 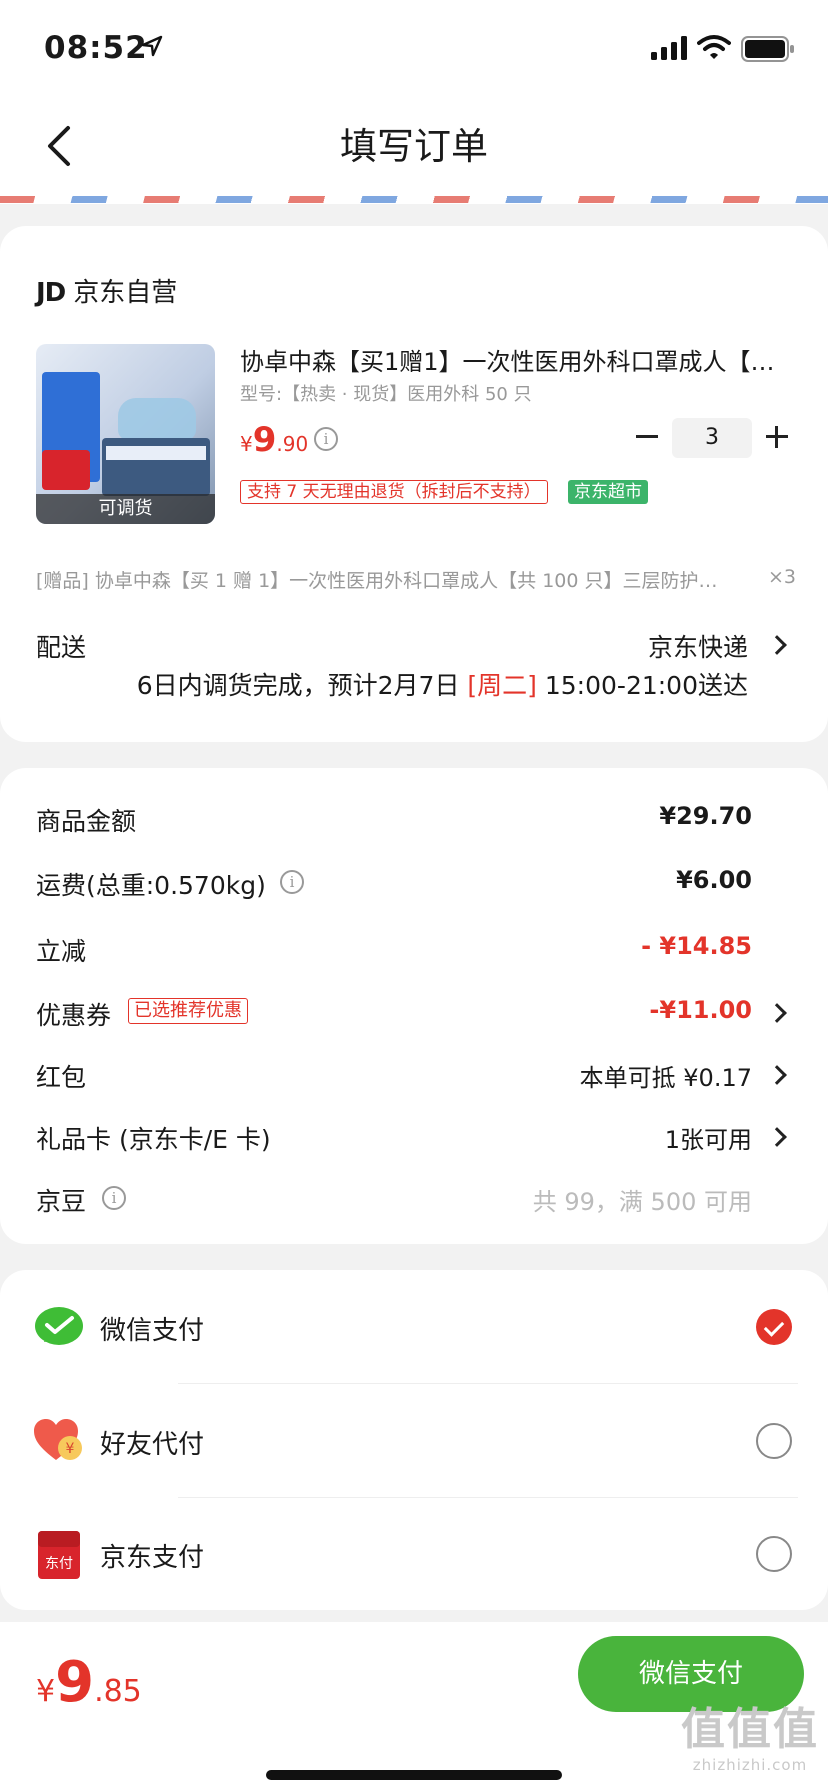 What do you see at coordinates (394, 492) in the screenshot?
I see `return-policy-tag: 支持 7 天无理由退货（拆封后不支持）` at bounding box center [394, 492].